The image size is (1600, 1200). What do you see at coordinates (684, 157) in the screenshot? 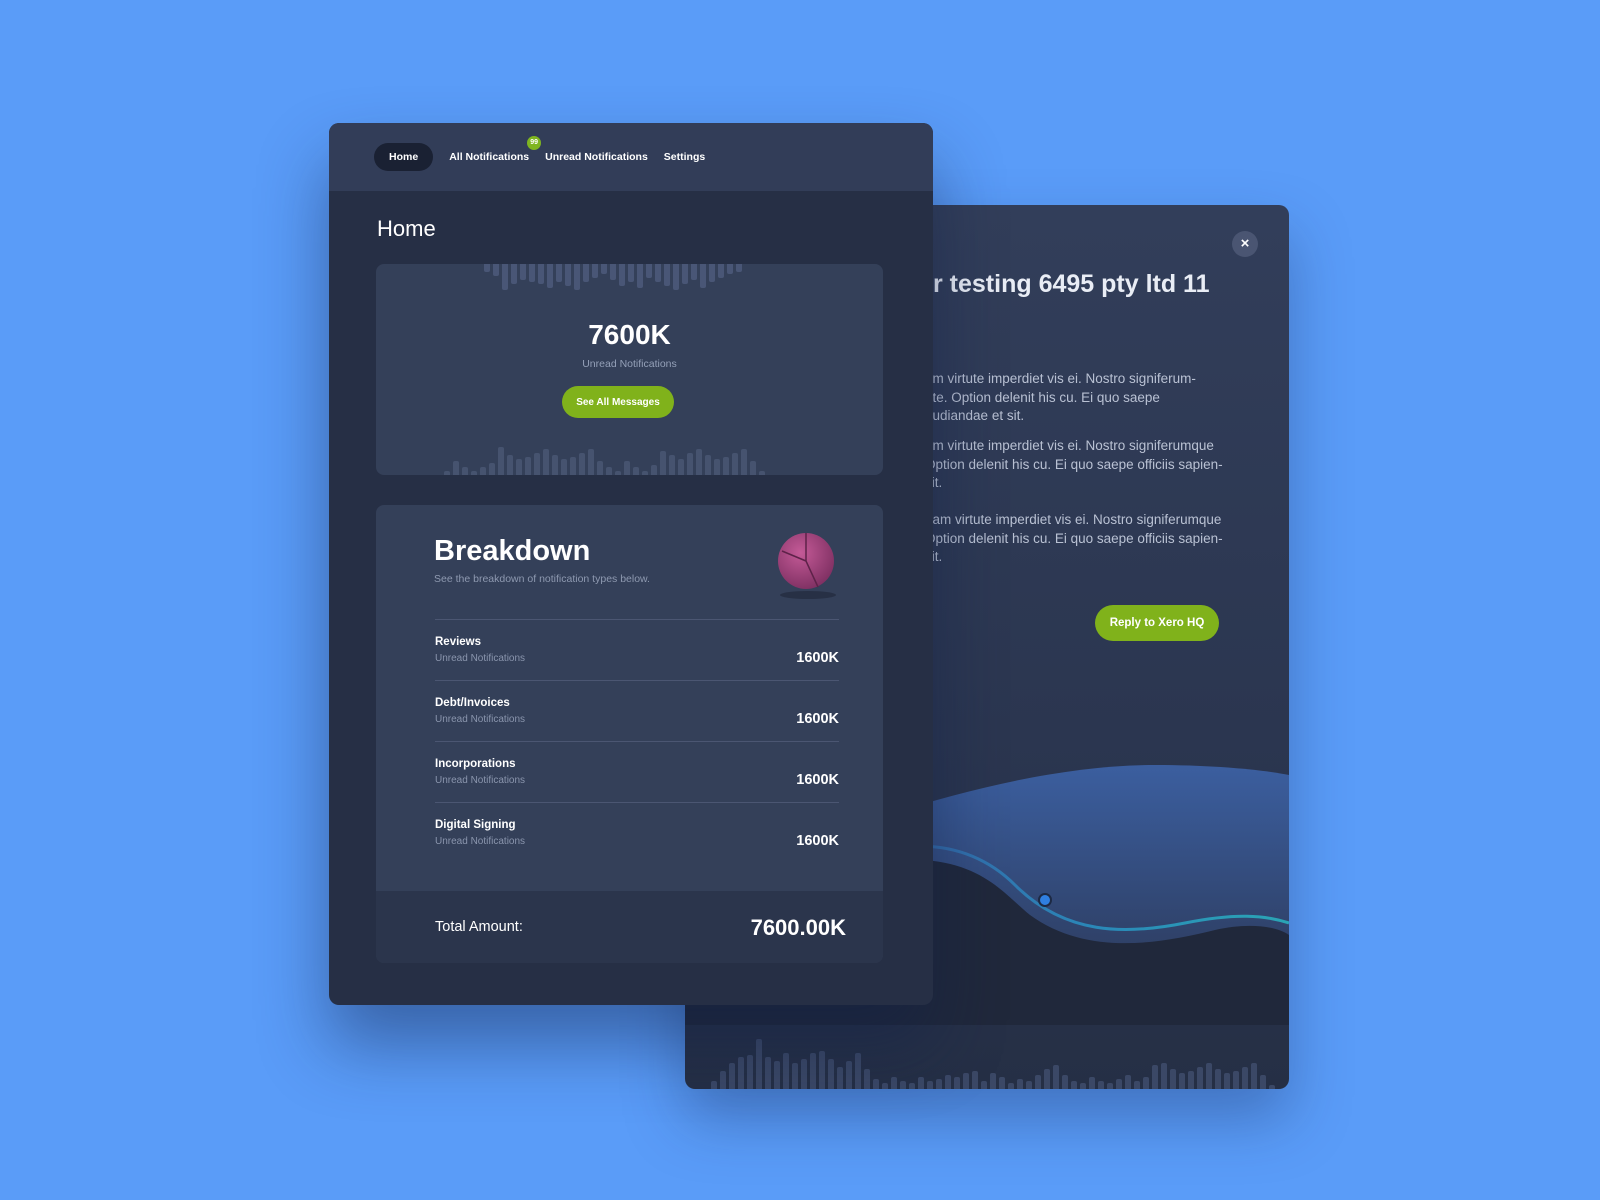
I see `tab-settings: Settings` at bounding box center [684, 157].